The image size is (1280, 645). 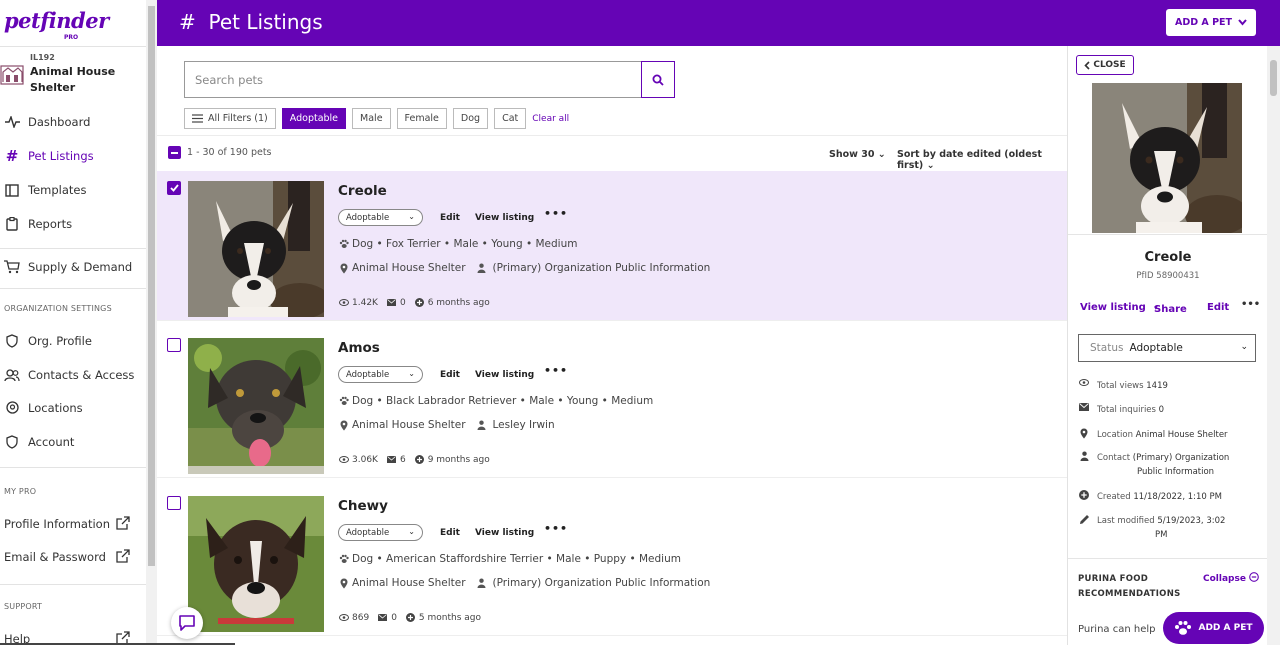 I want to click on nav-contacts-label: Contacts & Access, so click(x=81, y=375).